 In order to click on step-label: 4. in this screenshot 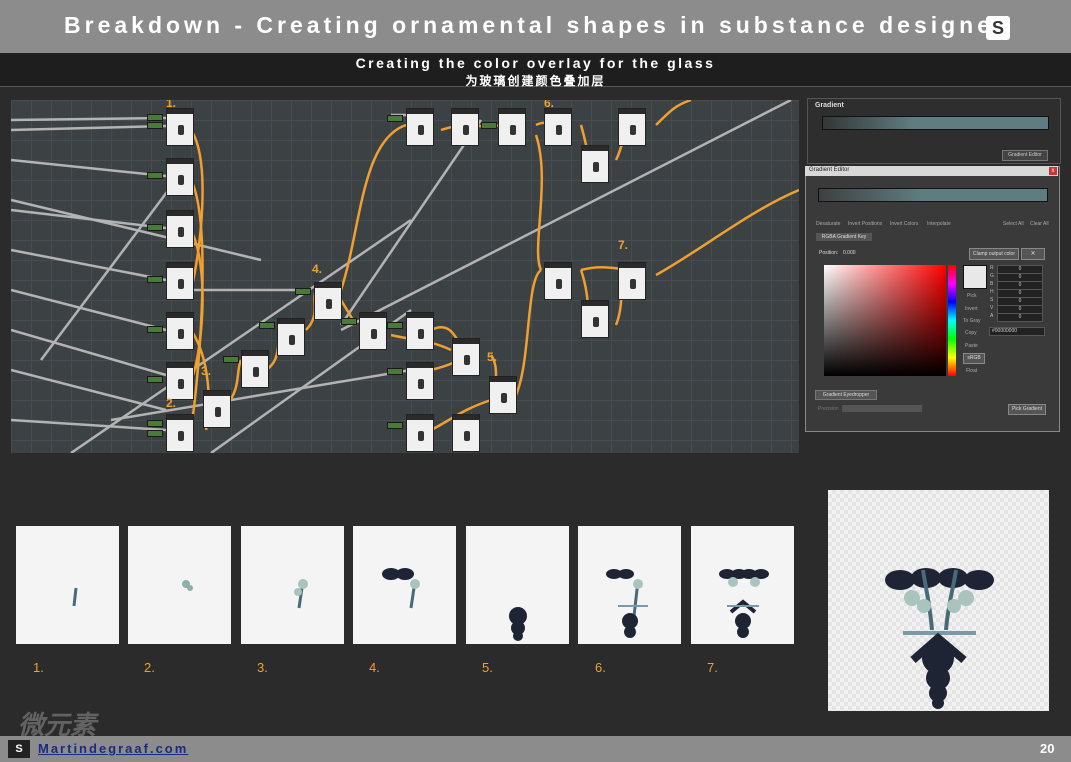, I will do `click(374, 667)`.